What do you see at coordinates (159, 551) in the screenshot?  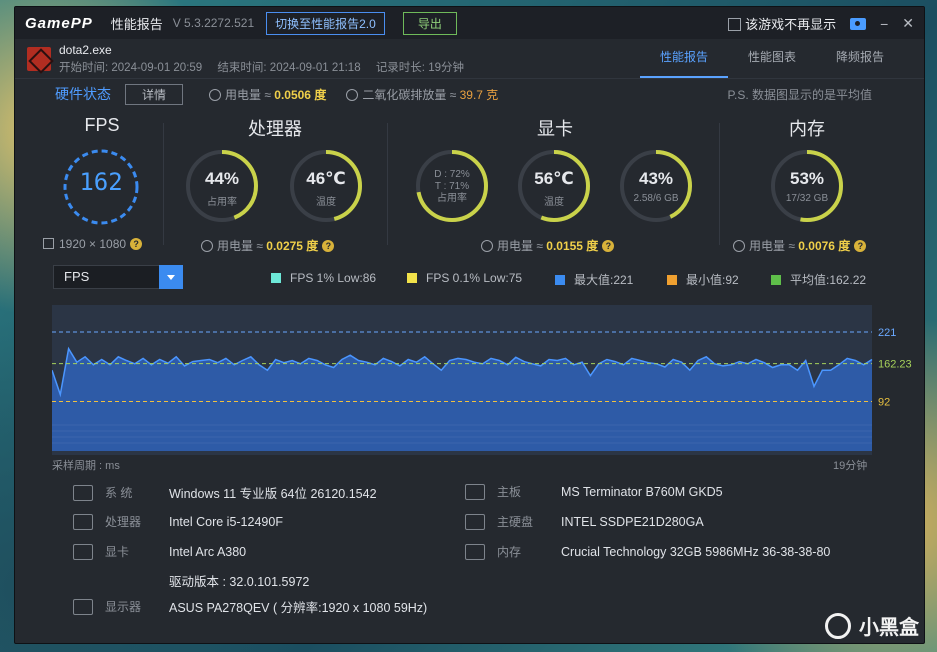 I see `gpu-row: 显卡 Intel Arc A380` at bounding box center [159, 551].